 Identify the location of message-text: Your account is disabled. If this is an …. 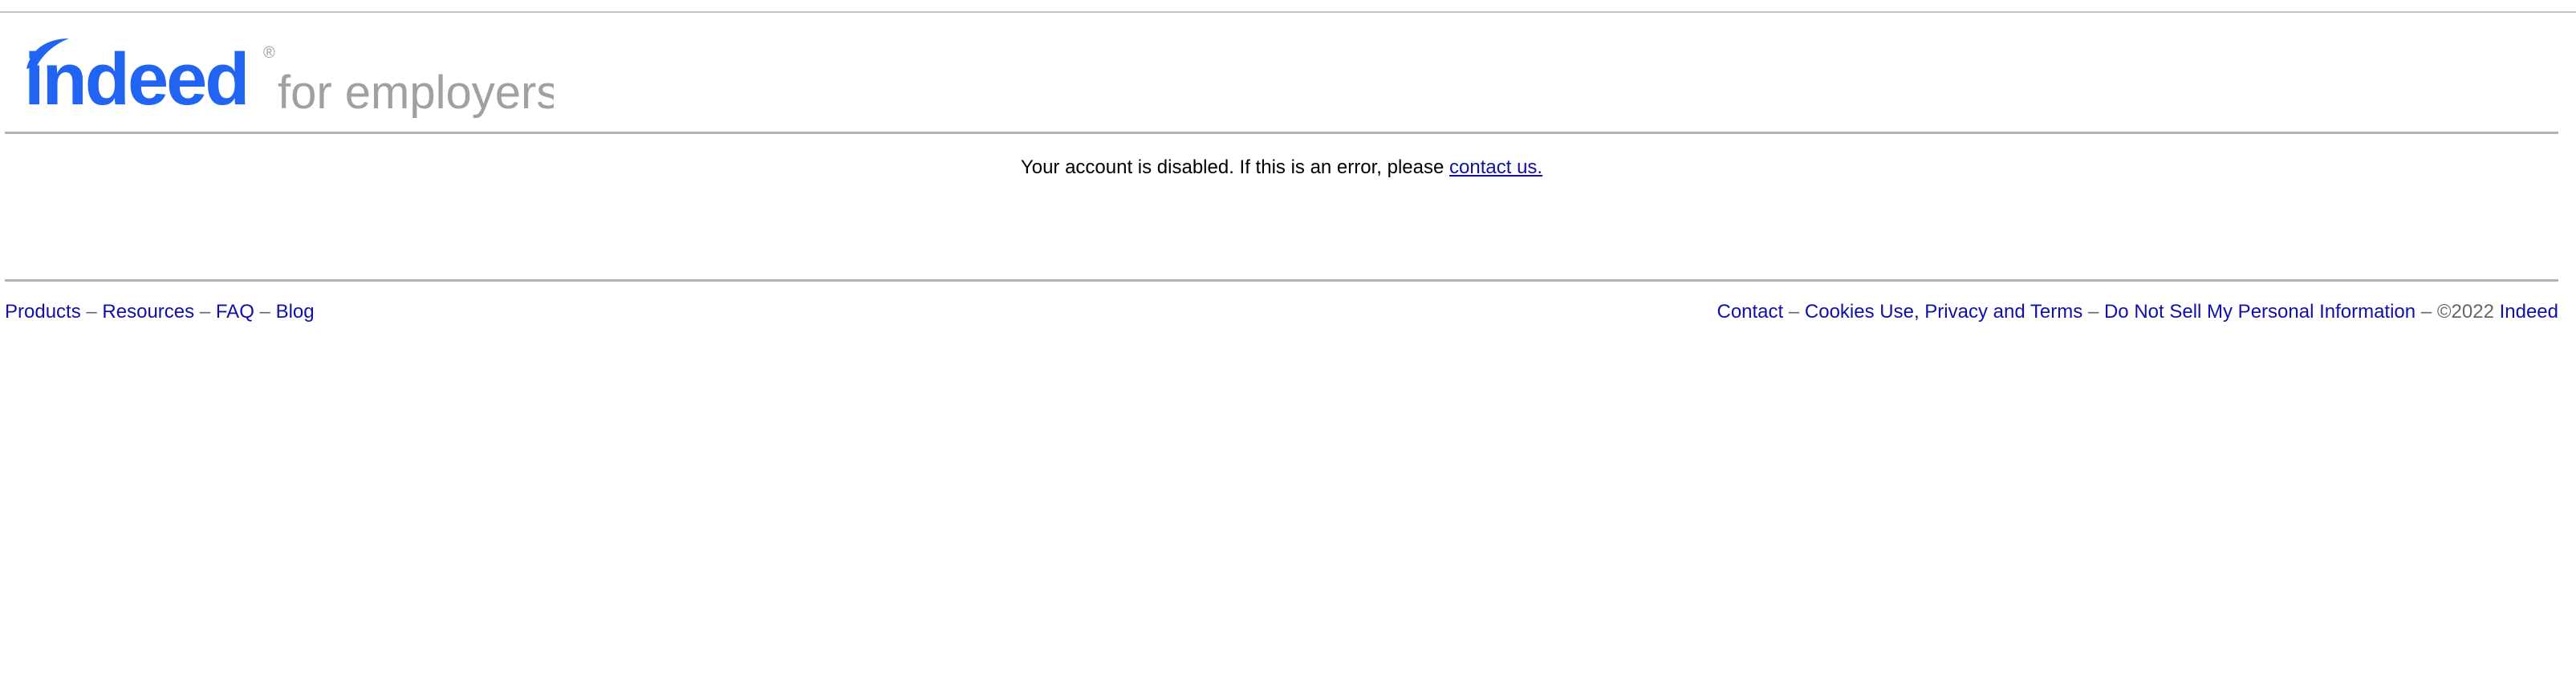
(1235, 167).